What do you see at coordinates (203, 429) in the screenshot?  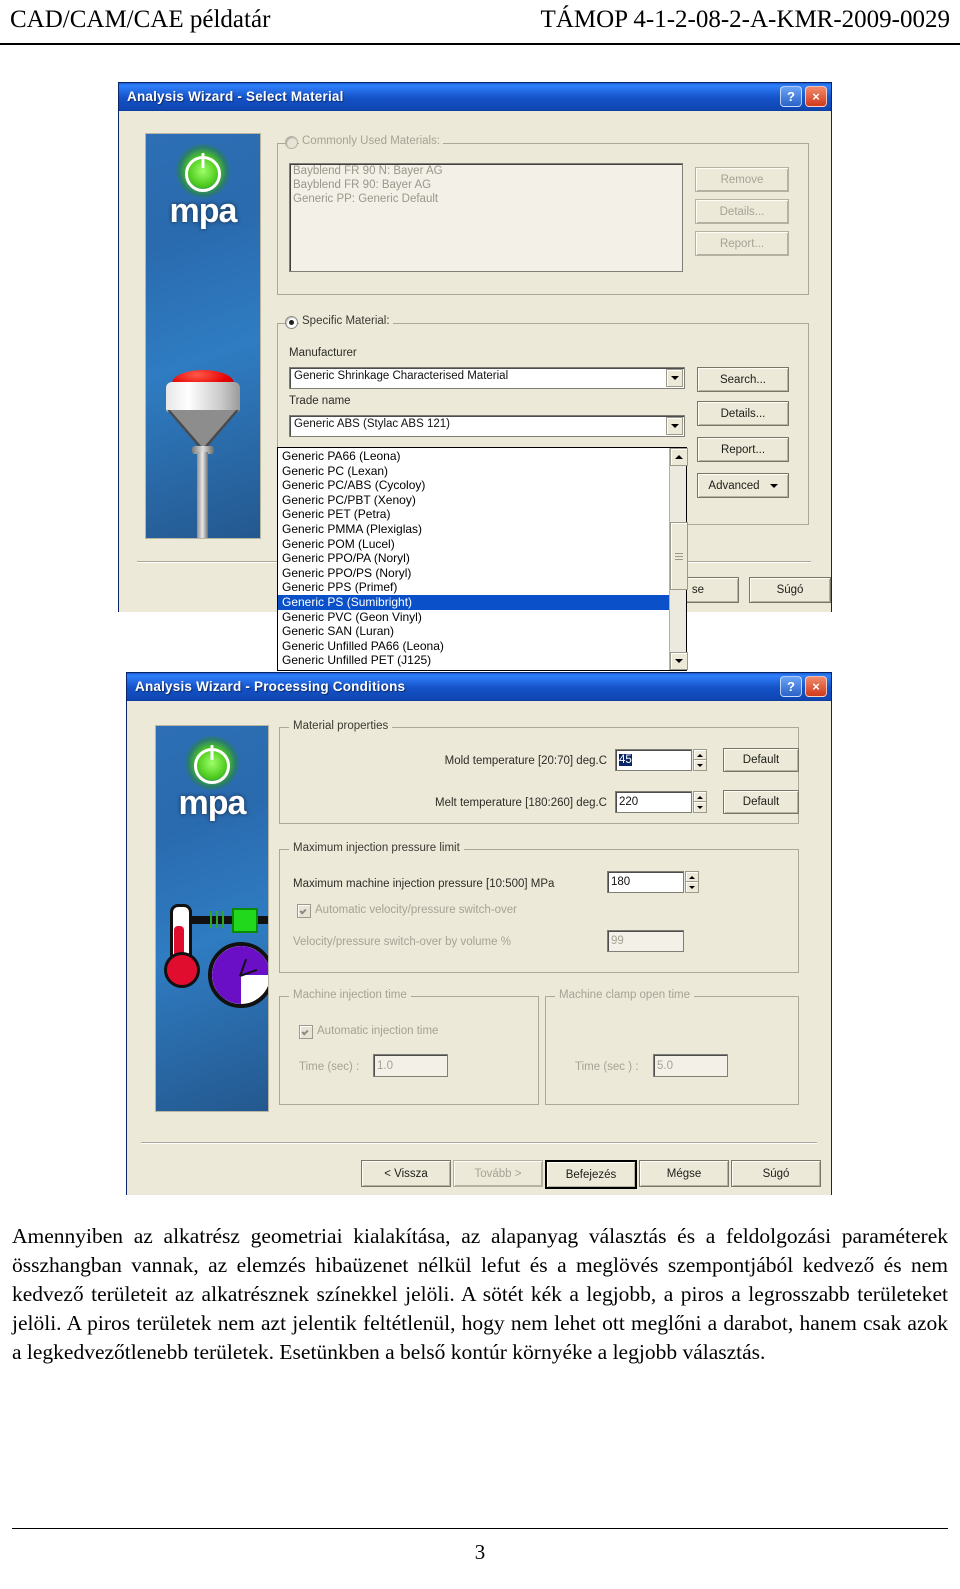 I see `funnel-cone-inner-graphic` at bounding box center [203, 429].